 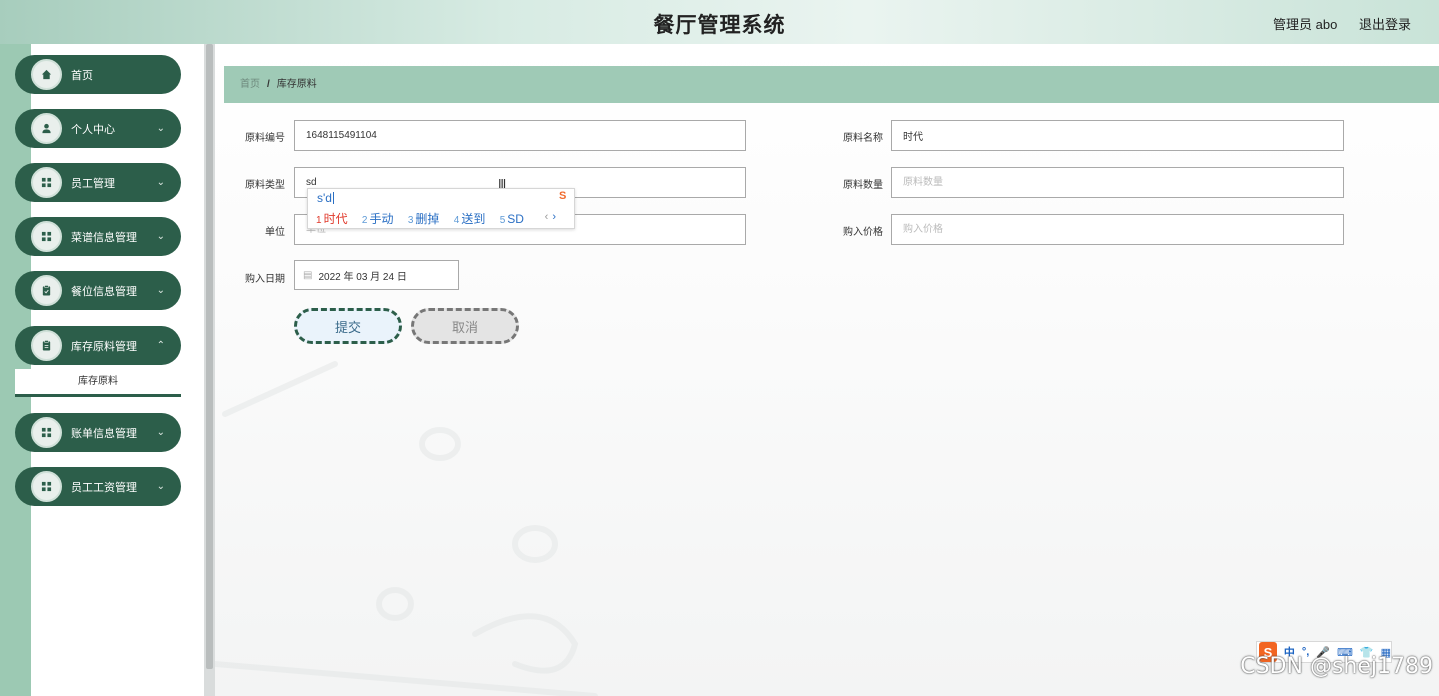 What do you see at coordinates (160, 345) in the screenshot?
I see `chevron-up-icon: ⌃` at bounding box center [160, 345].